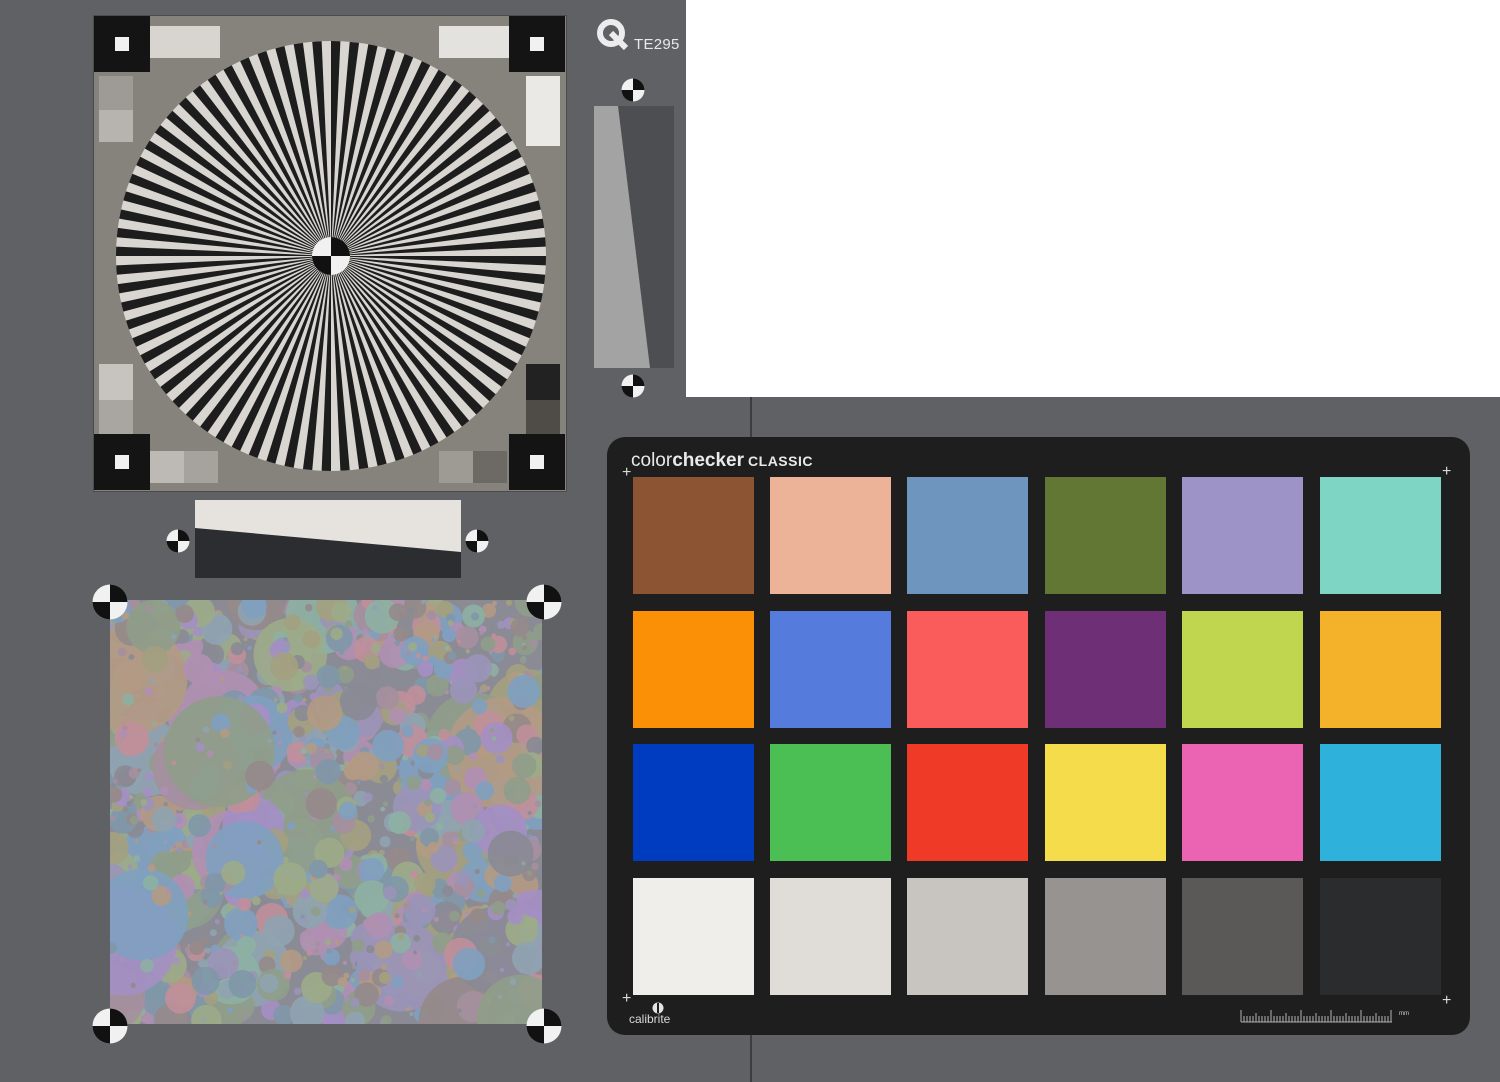 The image size is (1500, 1082). I want to click on brand-name: calibrite, so click(650, 1019).